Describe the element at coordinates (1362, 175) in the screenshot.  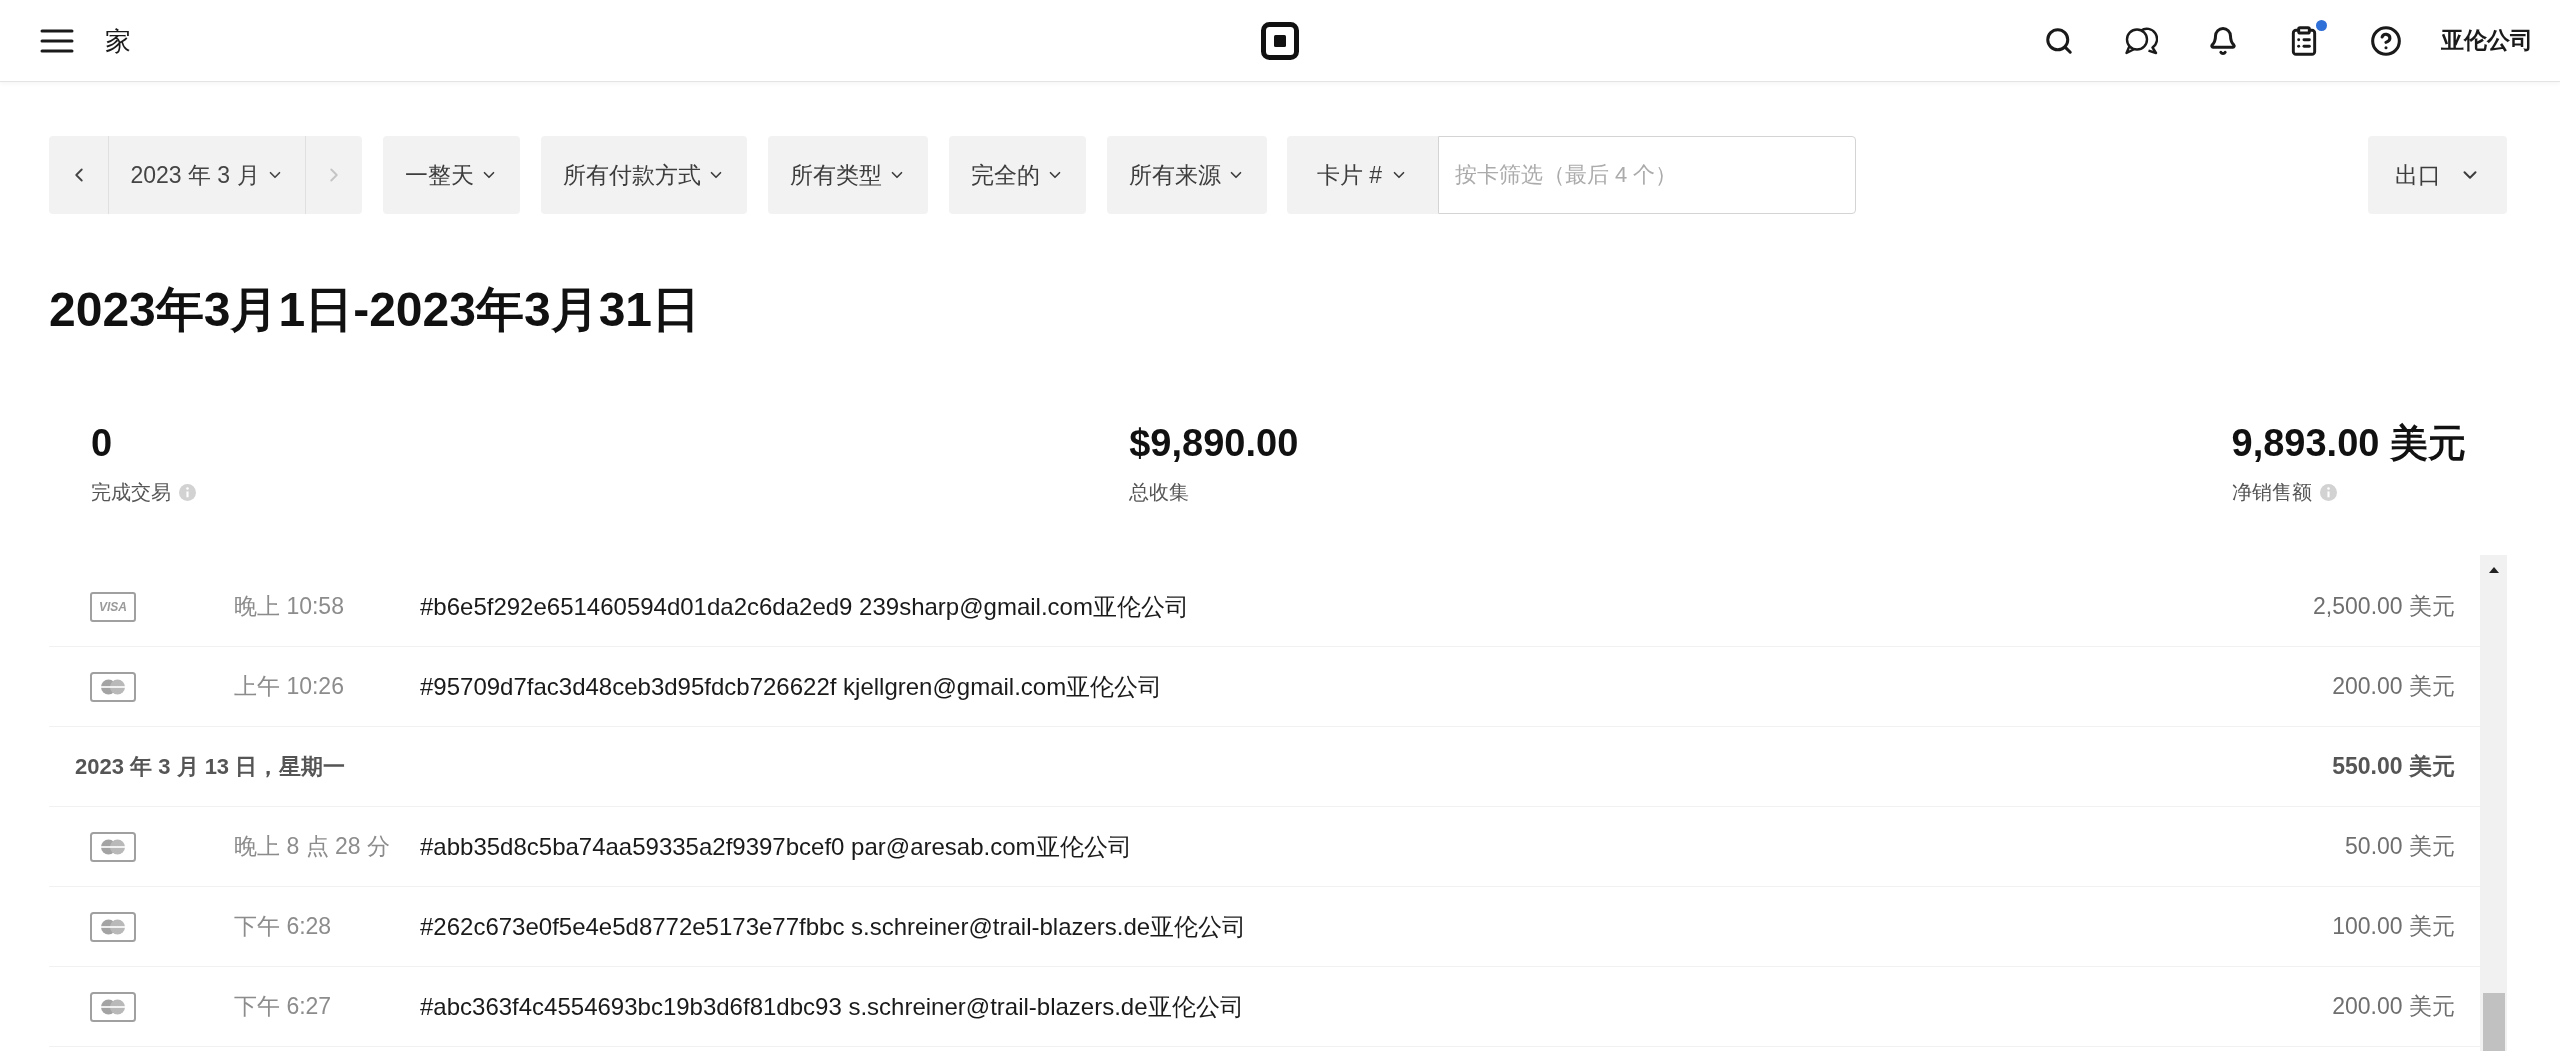
I see `card-number-dropdown: 卡片 #` at that location.